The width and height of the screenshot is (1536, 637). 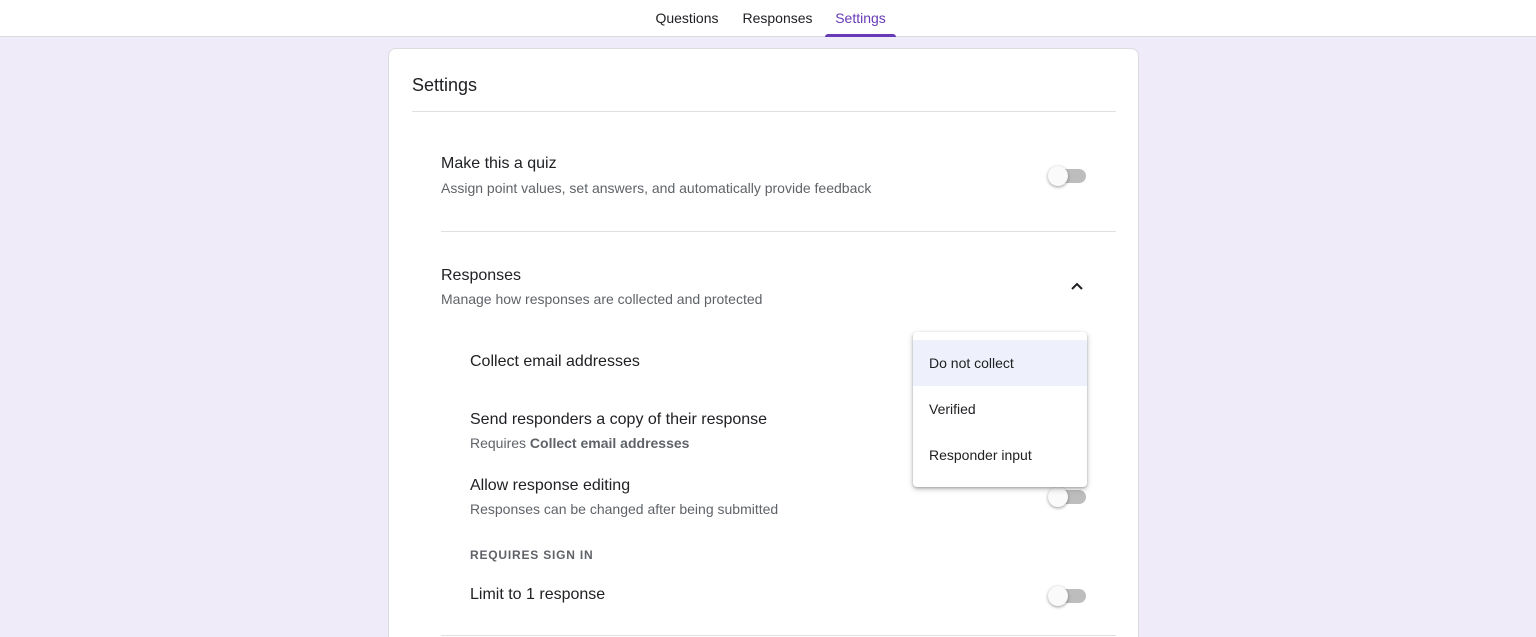 What do you see at coordinates (499, 163) in the screenshot?
I see `quiz-setting-title: Make this a quiz` at bounding box center [499, 163].